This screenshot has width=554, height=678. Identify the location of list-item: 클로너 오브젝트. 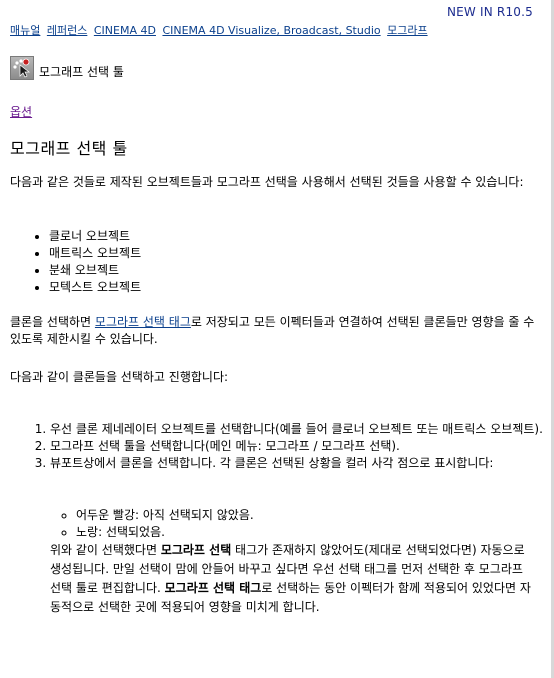
(95, 236).